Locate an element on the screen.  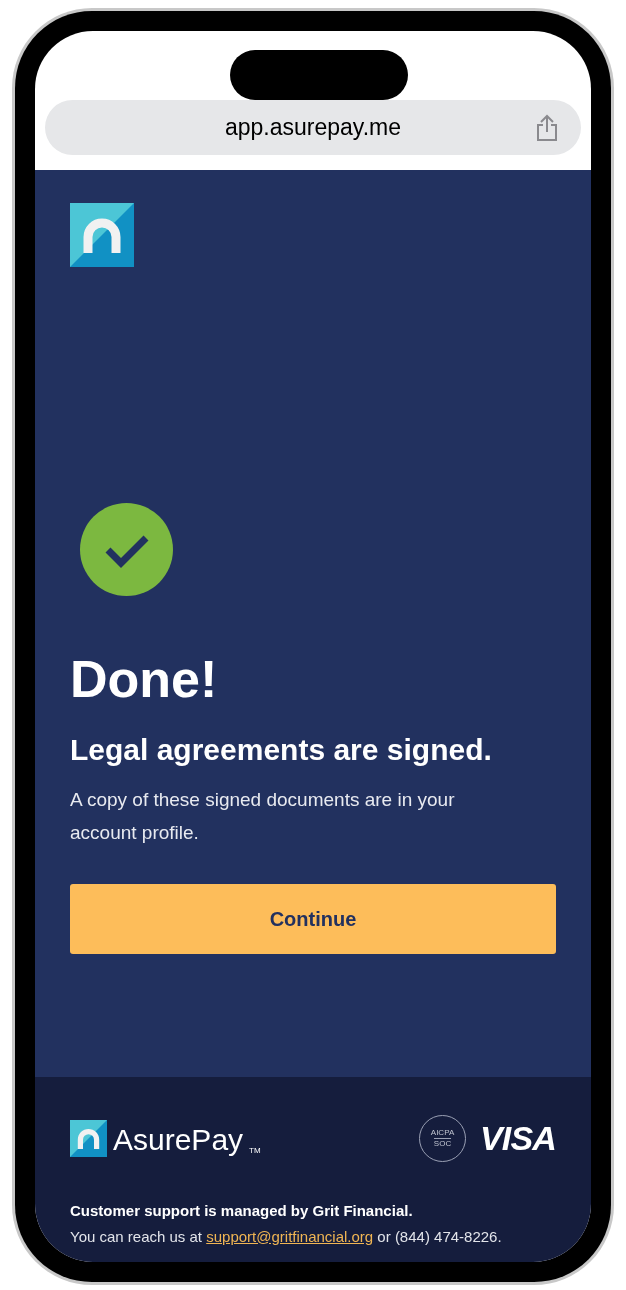
support-contact: You can reach us at support@gritfinancial.org or (844) 474-8226. is located at coordinates (286, 1236).